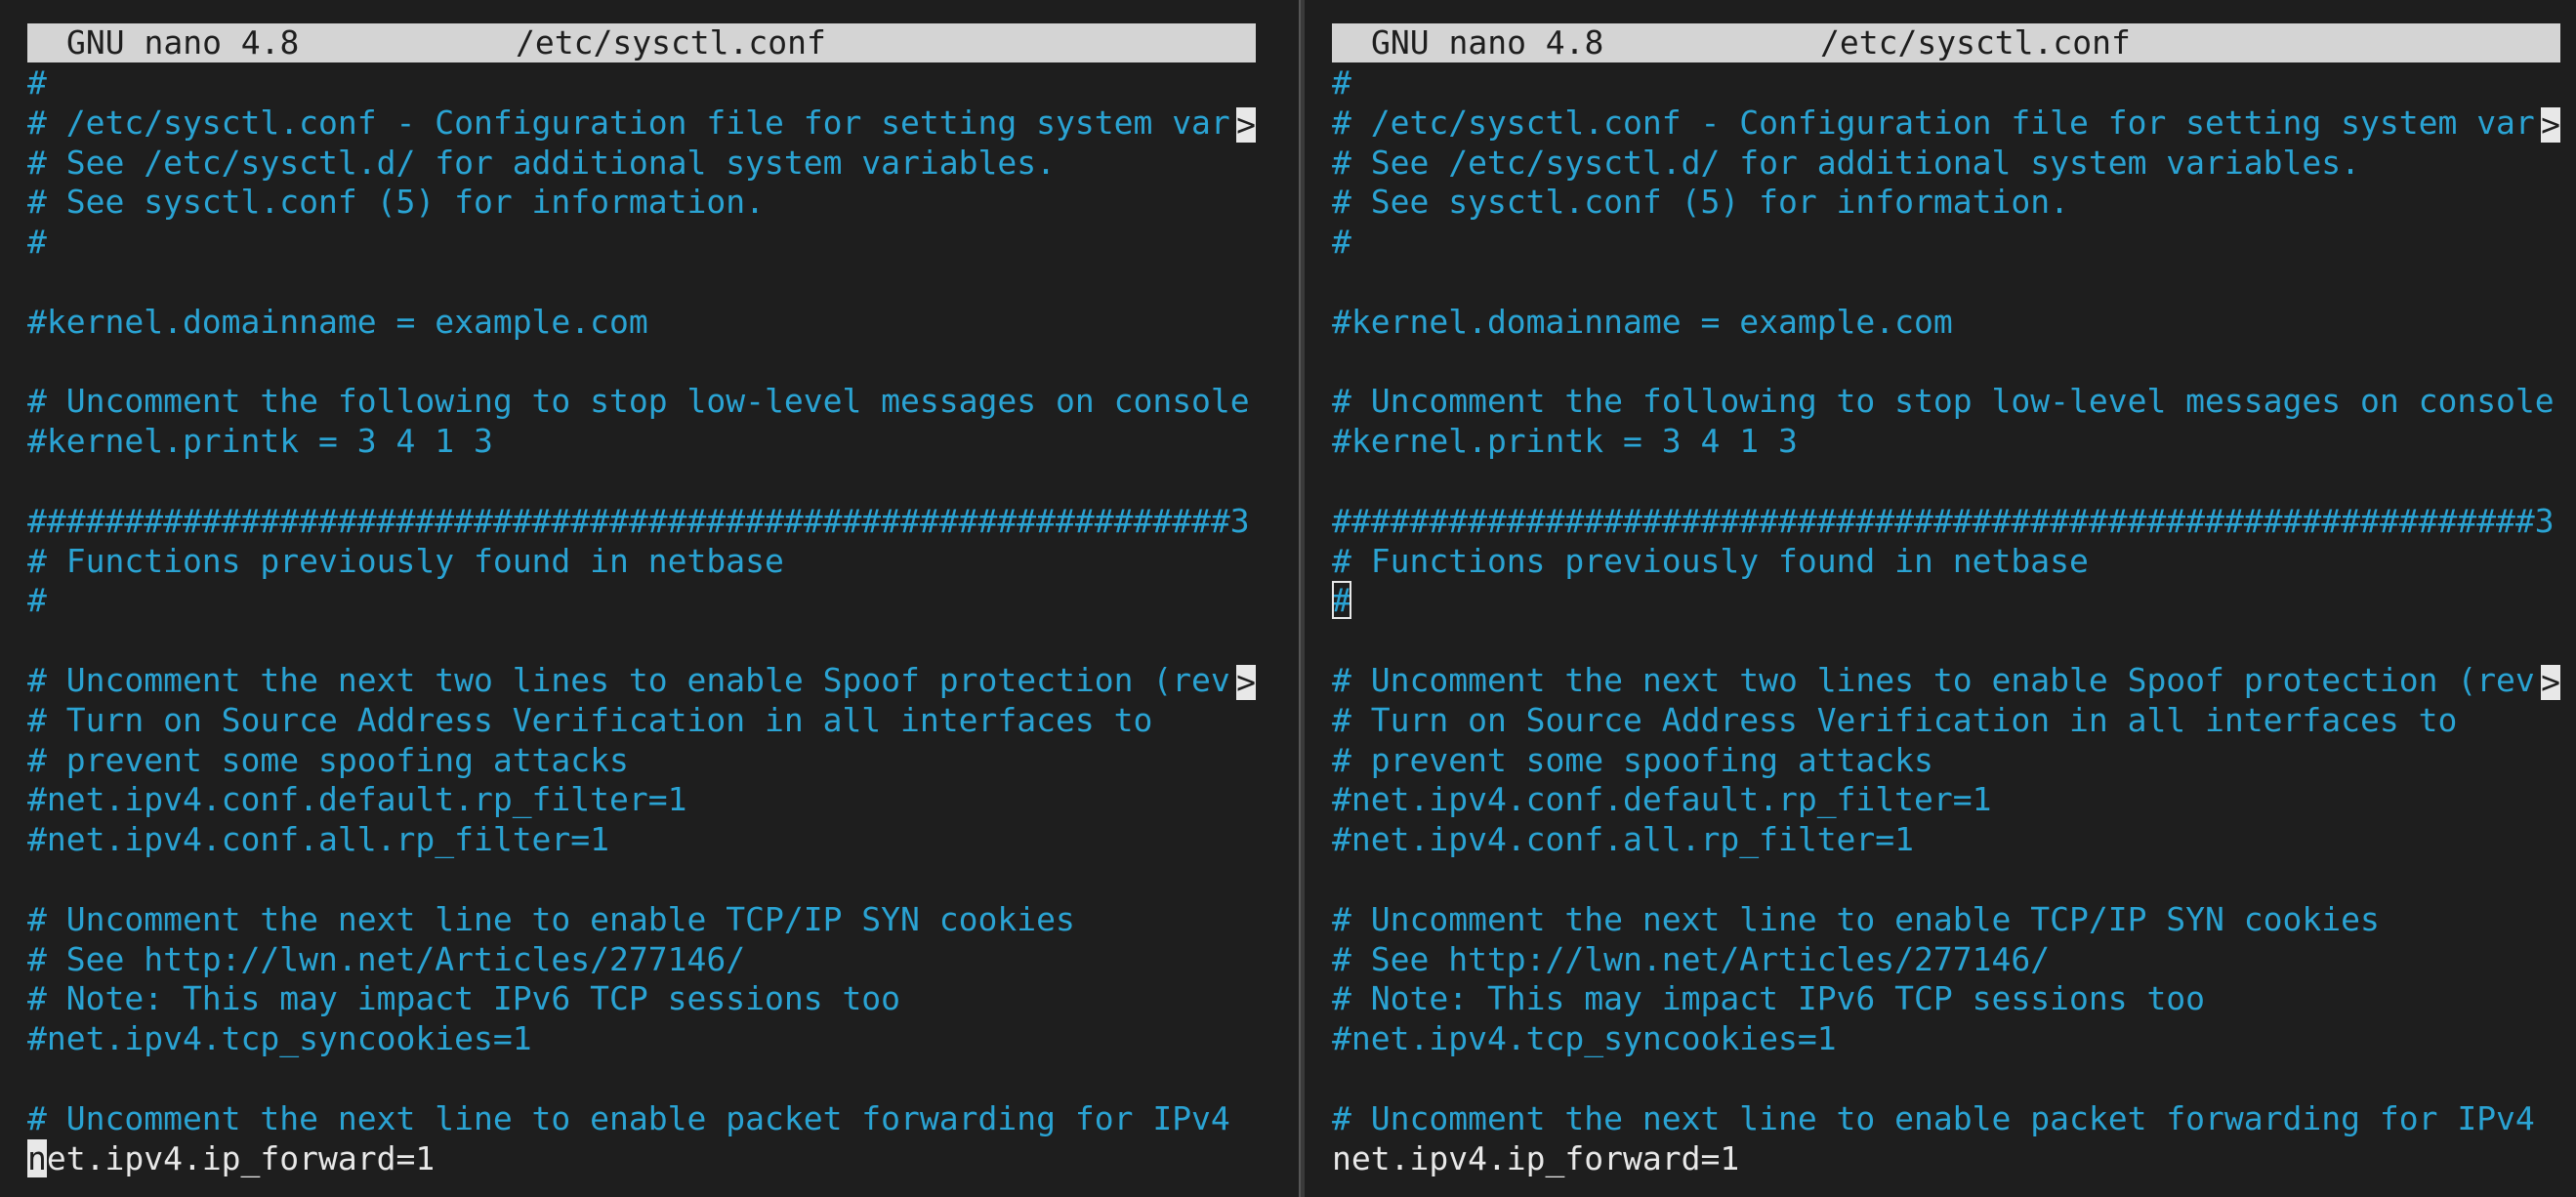  I want to click on text-cursor: n, so click(37, 1157).